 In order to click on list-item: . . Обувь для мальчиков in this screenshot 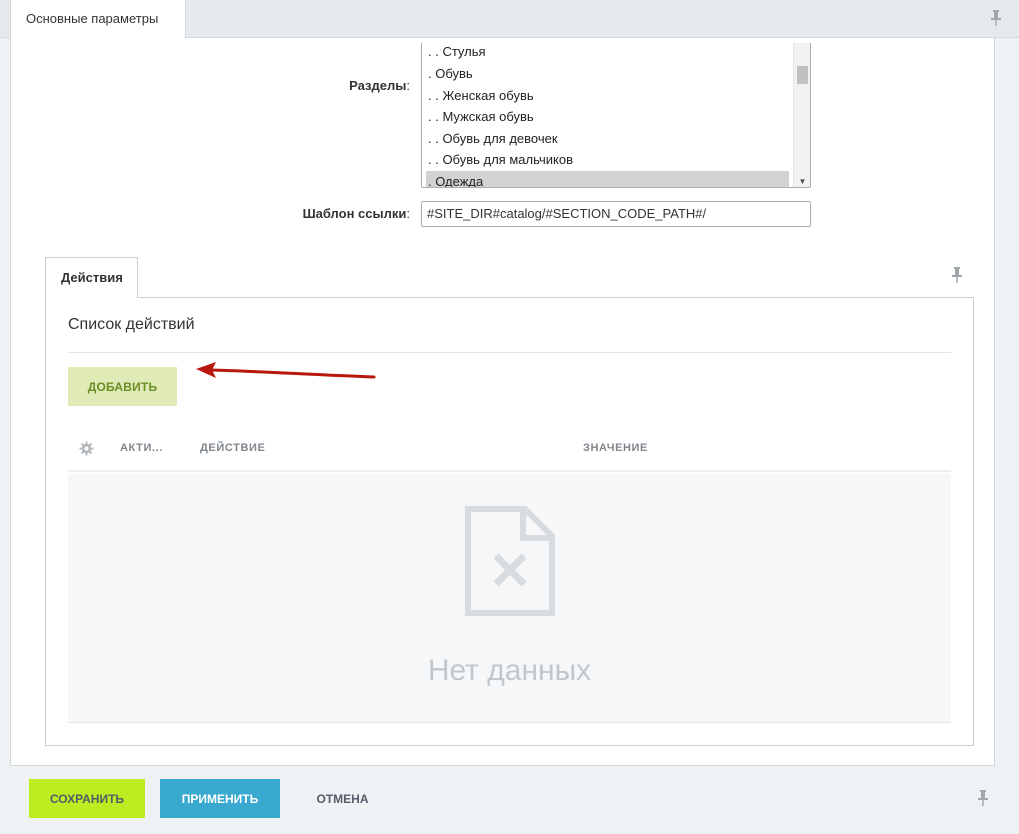, I will do `click(607, 159)`.